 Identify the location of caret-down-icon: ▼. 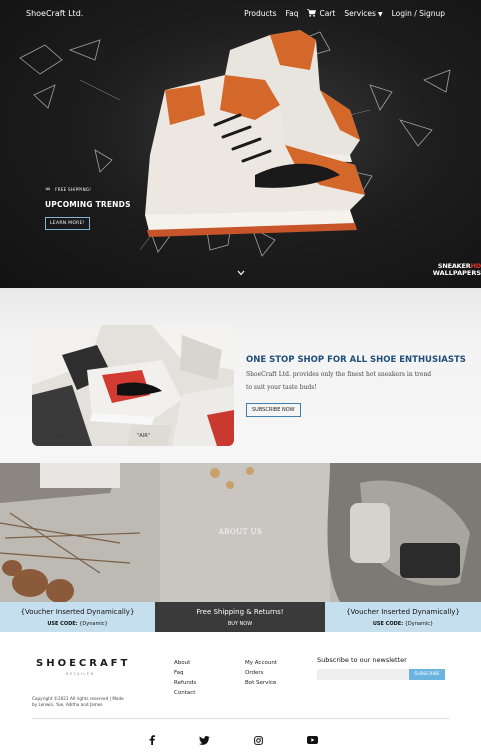
(380, 14).